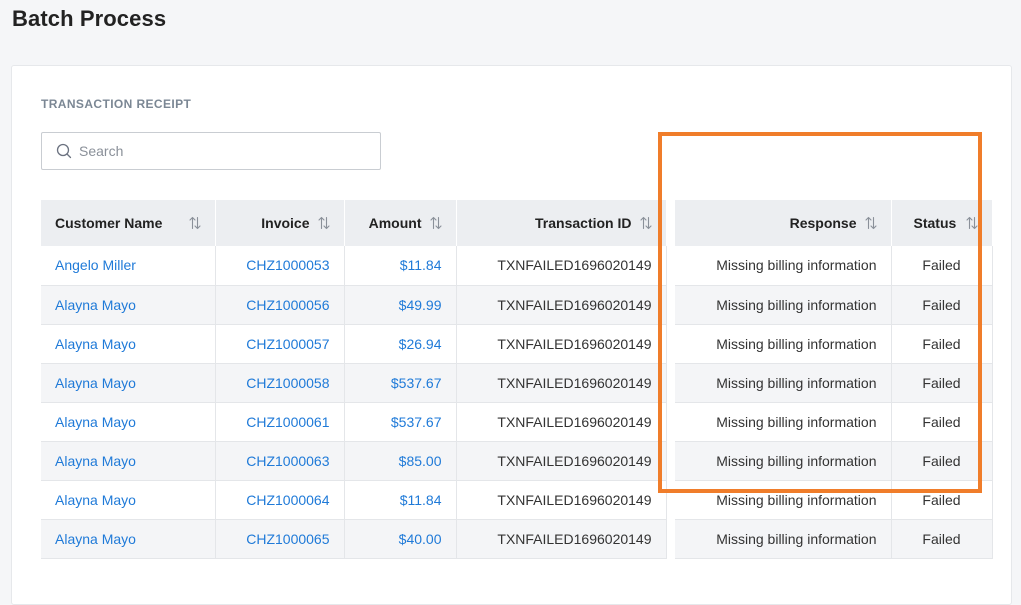 Image resolution: width=1021 pixels, height=605 pixels. I want to click on column-header-status: Status, so click(942, 223).